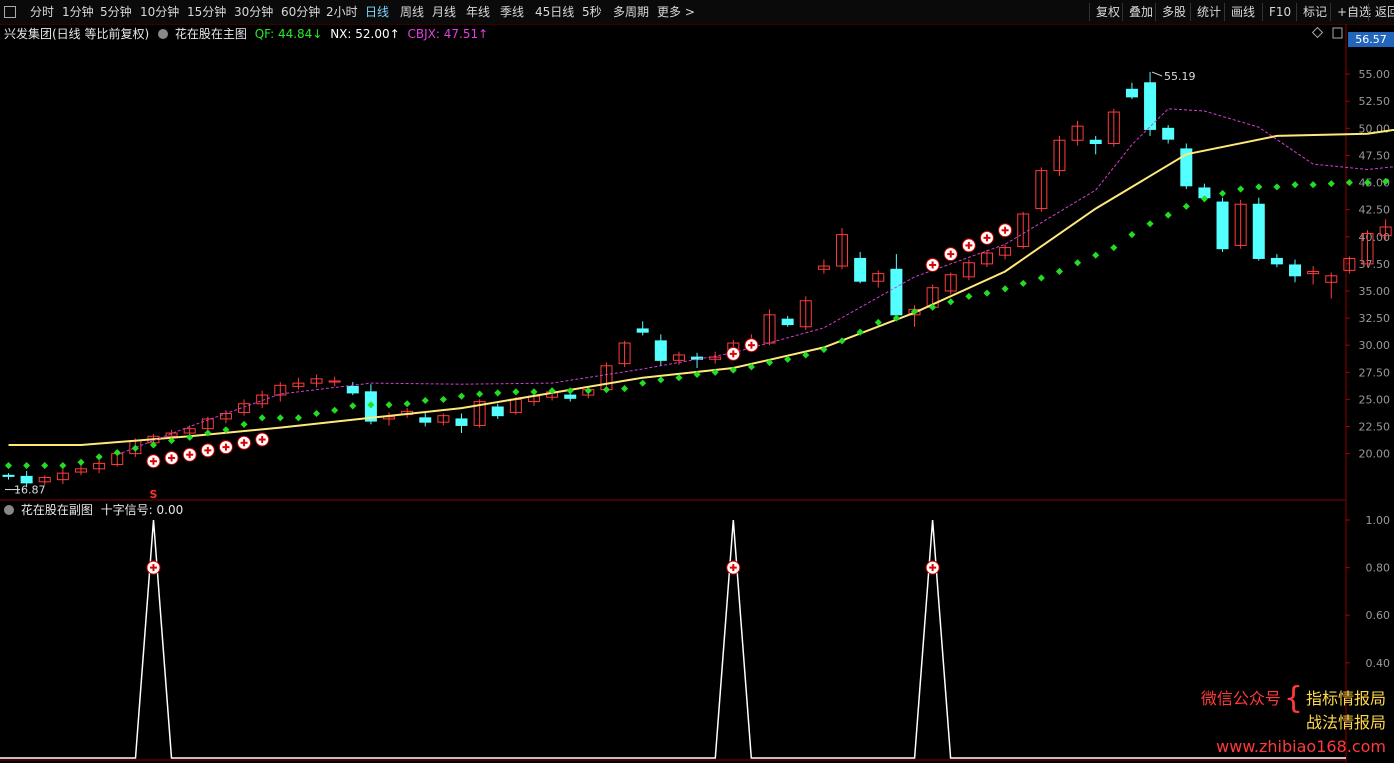  Describe the element at coordinates (1276, 12) in the screenshot. I see `toolbar-button-5: F10` at that location.